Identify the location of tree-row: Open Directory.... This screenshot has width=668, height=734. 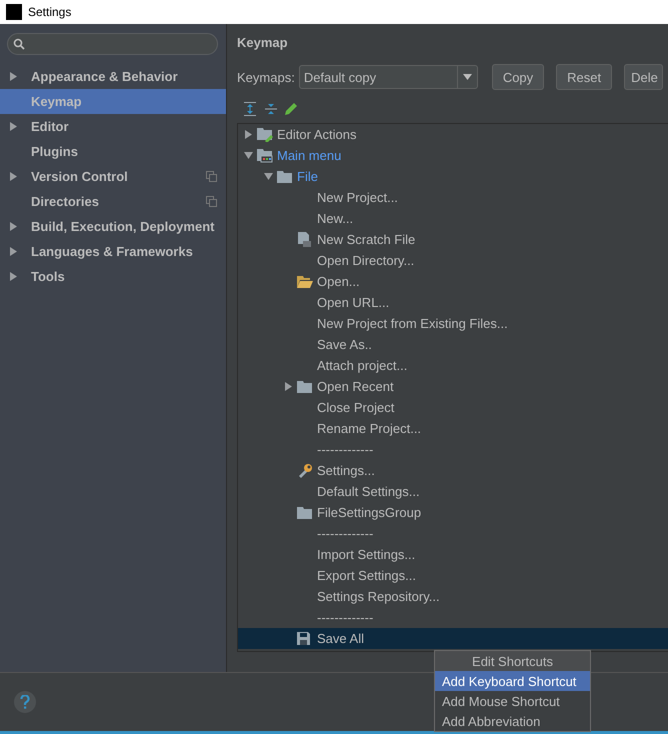
(453, 260).